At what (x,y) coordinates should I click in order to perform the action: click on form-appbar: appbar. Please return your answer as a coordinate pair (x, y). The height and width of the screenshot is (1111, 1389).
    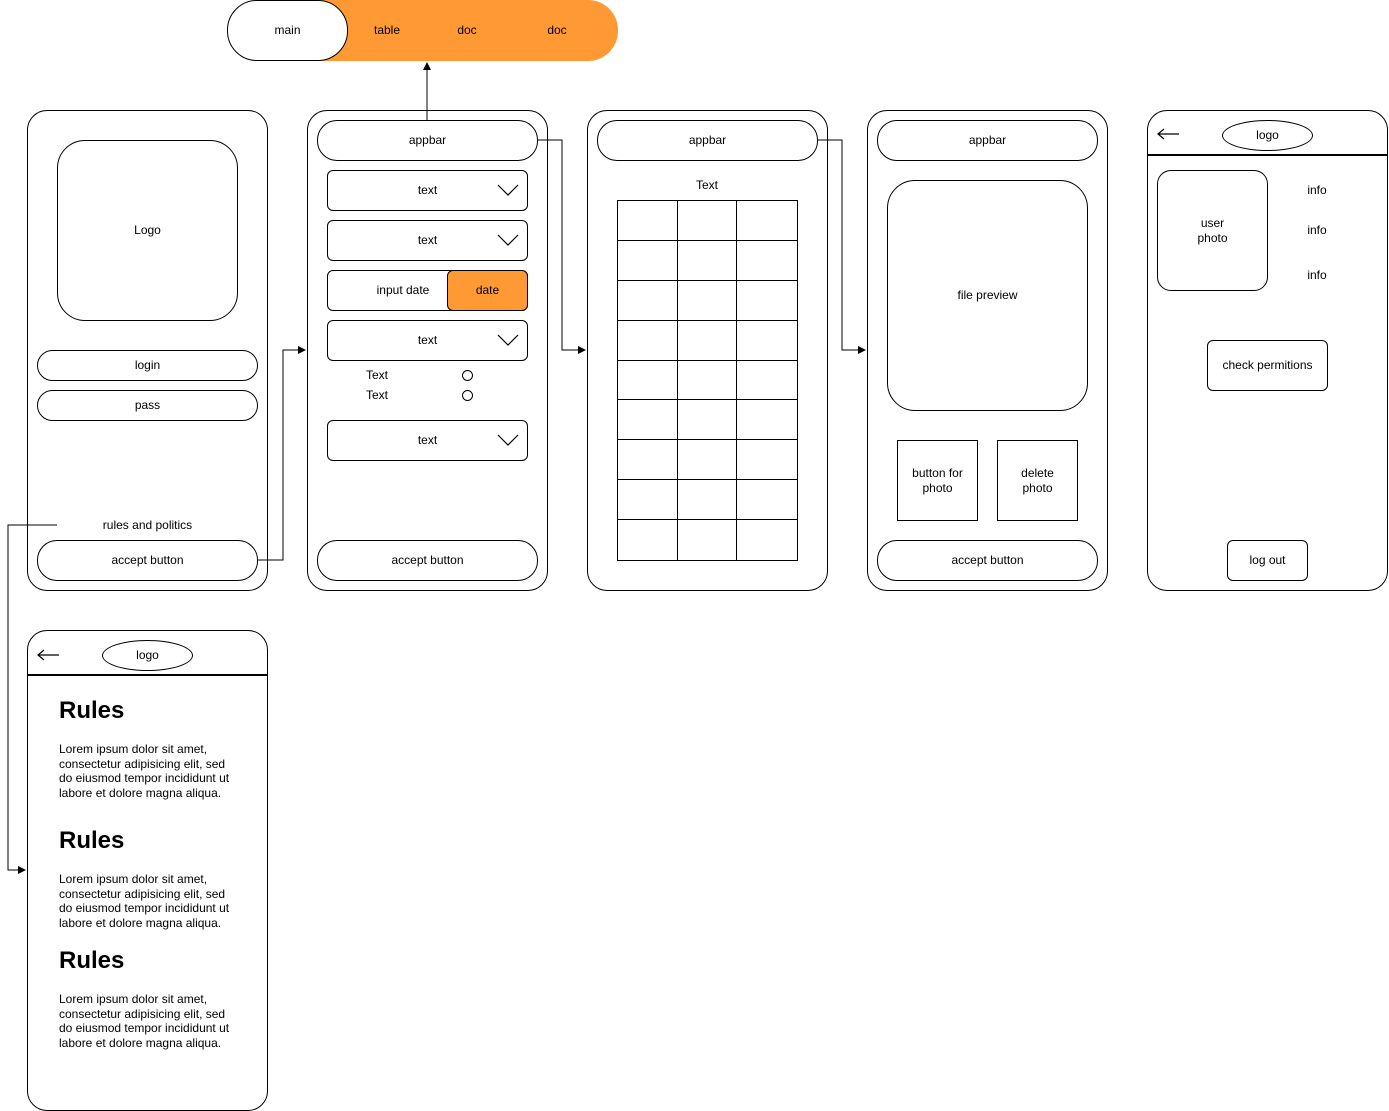
    Looking at the image, I should click on (427, 140).